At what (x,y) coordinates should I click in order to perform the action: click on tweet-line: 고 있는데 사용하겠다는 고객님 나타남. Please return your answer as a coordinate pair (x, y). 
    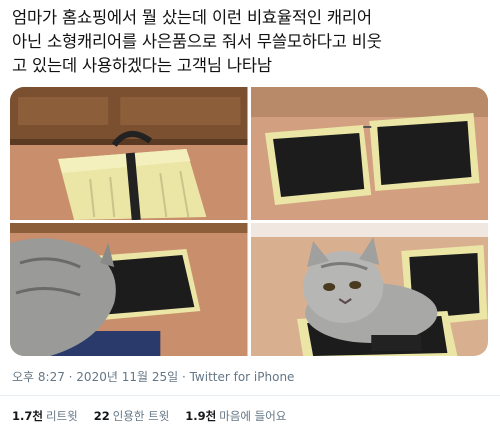
    Looking at the image, I should click on (142, 65).